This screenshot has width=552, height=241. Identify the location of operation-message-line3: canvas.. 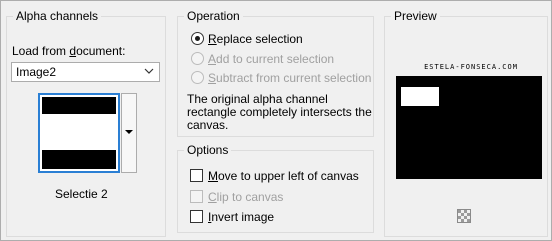
(208, 125).